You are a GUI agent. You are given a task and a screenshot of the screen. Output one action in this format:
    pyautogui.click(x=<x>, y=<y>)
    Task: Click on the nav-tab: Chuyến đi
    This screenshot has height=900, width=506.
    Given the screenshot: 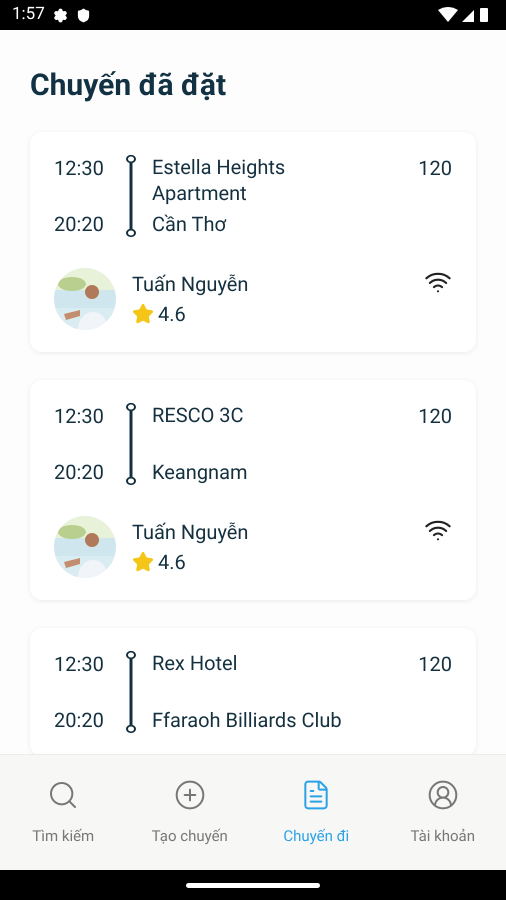 What is the action you would take?
    pyautogui.click(x=316, y=812)
    